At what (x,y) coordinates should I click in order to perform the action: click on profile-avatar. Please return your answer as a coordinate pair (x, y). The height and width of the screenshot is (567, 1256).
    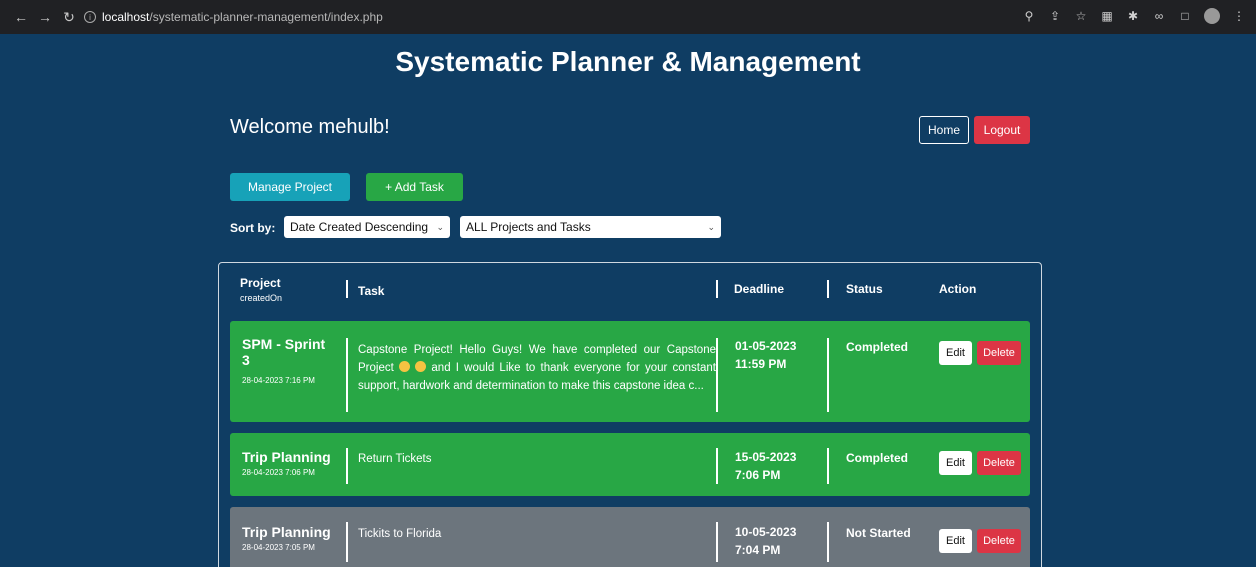
    Looking at the image, I should click on (1212, 16).